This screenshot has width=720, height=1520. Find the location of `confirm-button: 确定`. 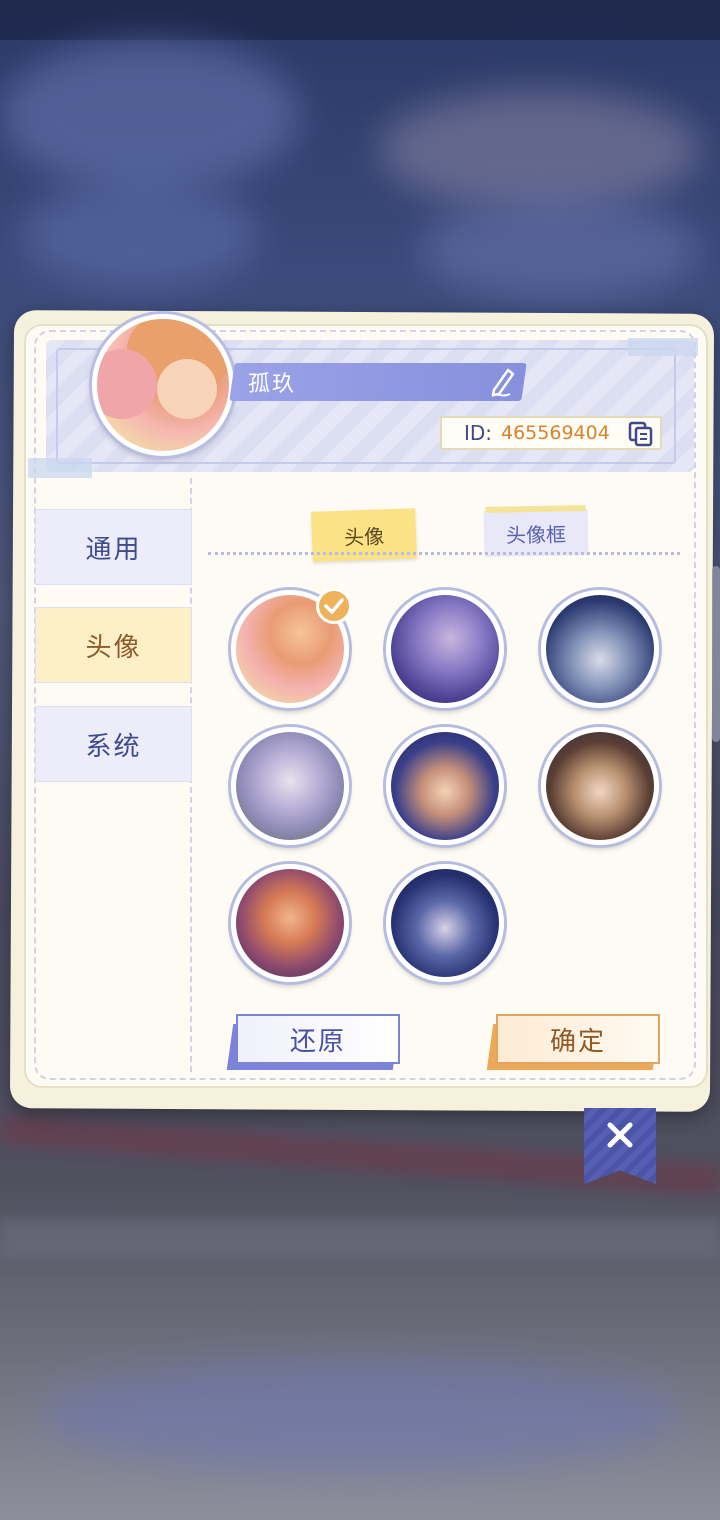

confirm-button: 确定 is located at coordinates (578, 1039).